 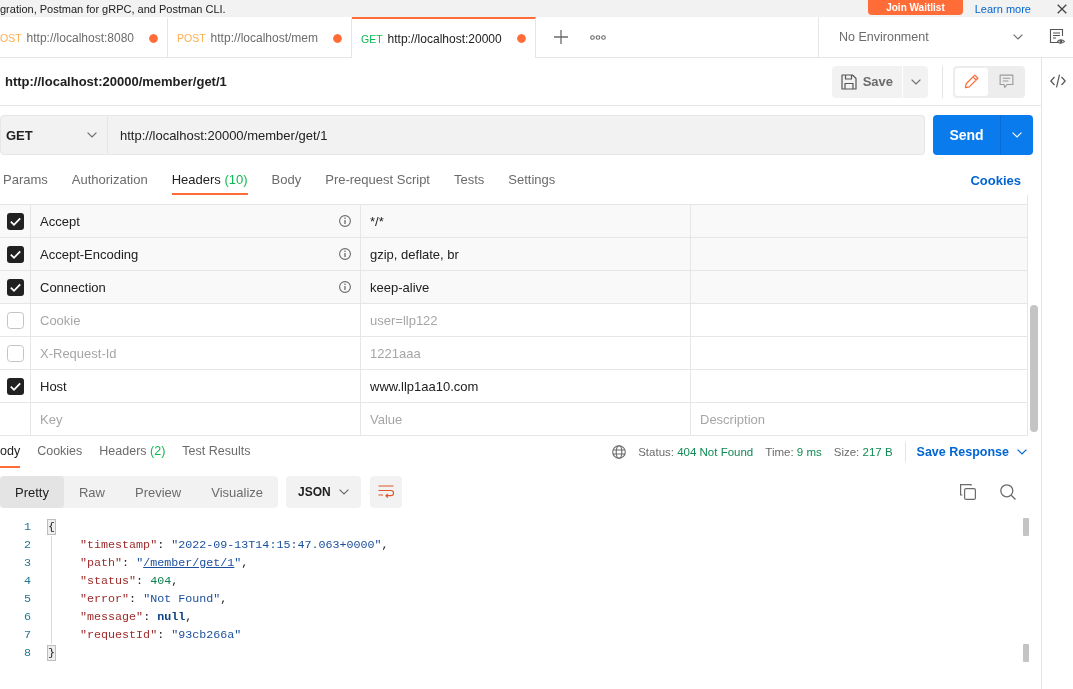 What do you see at coordinates (216, 452) in the screenshot?
I see `response-tab: Test Results` at bounding box center [216, 452].